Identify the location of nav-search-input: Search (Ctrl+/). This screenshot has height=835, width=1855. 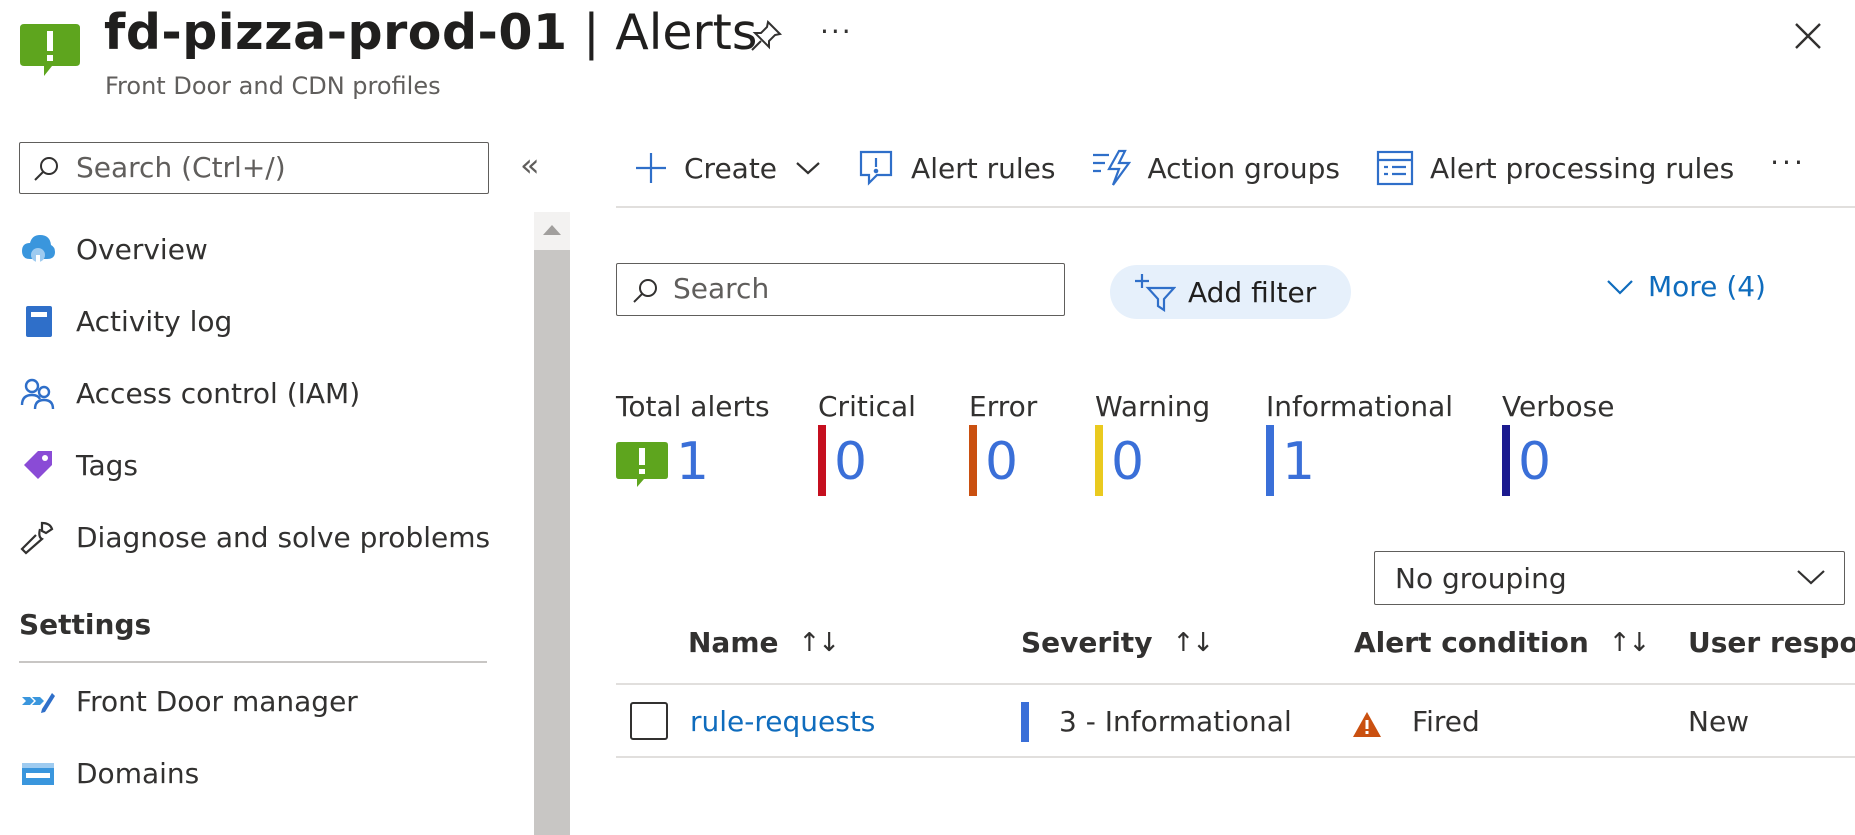
(254, 168).